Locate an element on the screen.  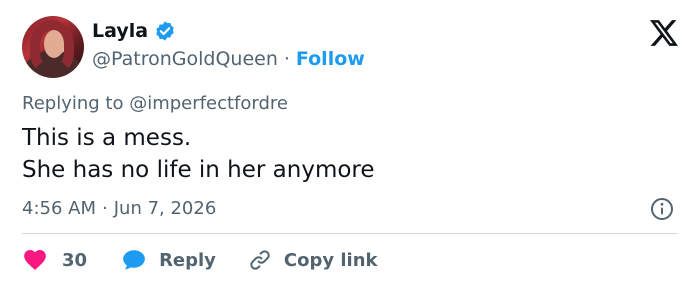
reply-button: Reply is located at coordinates (168, 260).